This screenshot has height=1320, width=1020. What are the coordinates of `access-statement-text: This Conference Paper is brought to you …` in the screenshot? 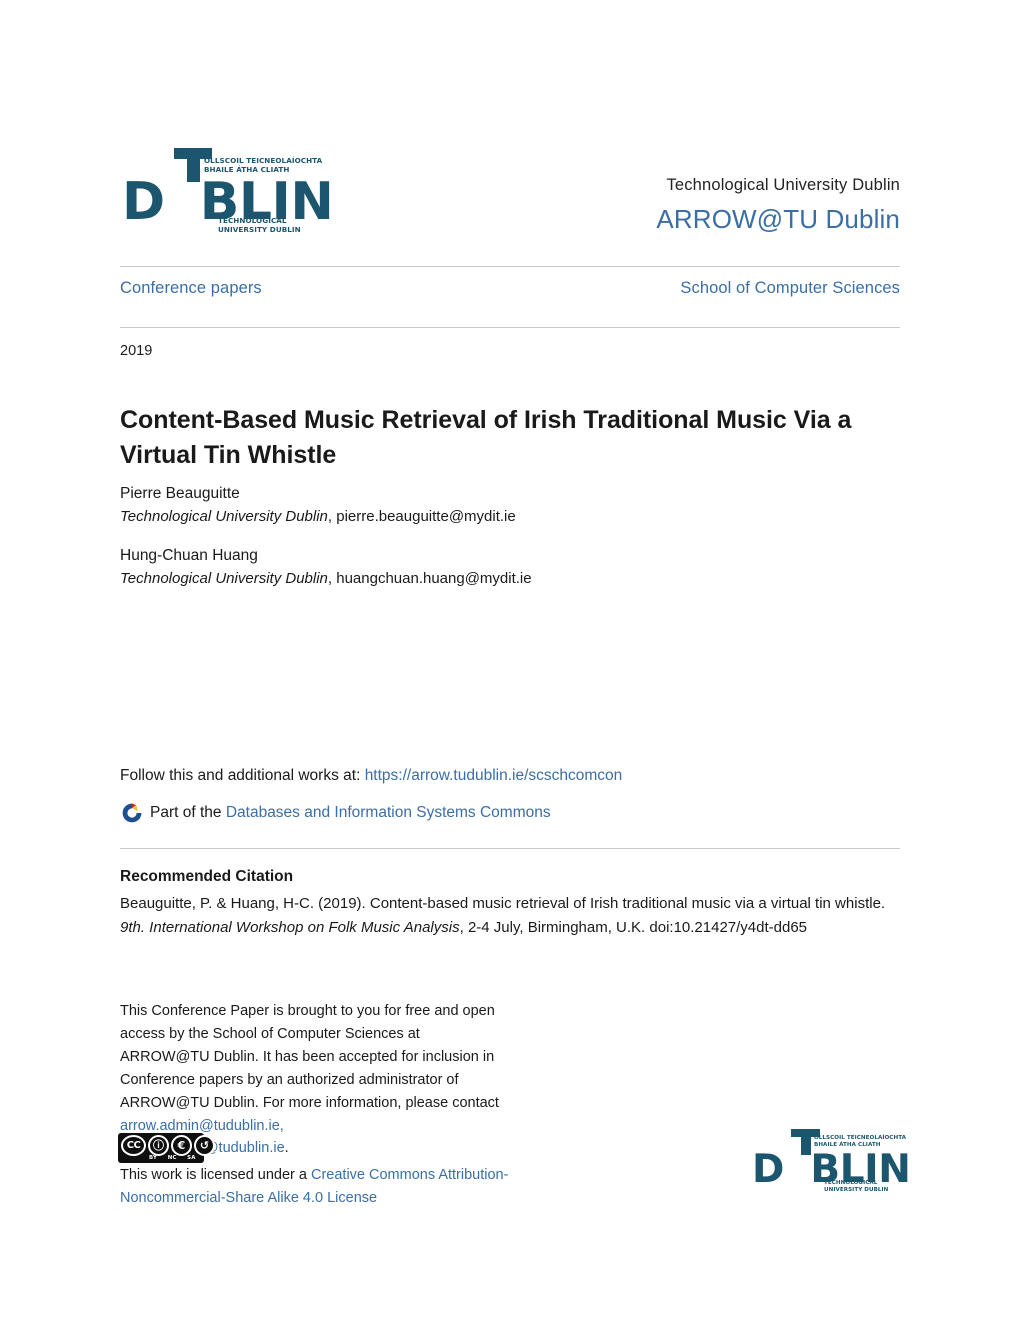 It's located at (309, 1057).